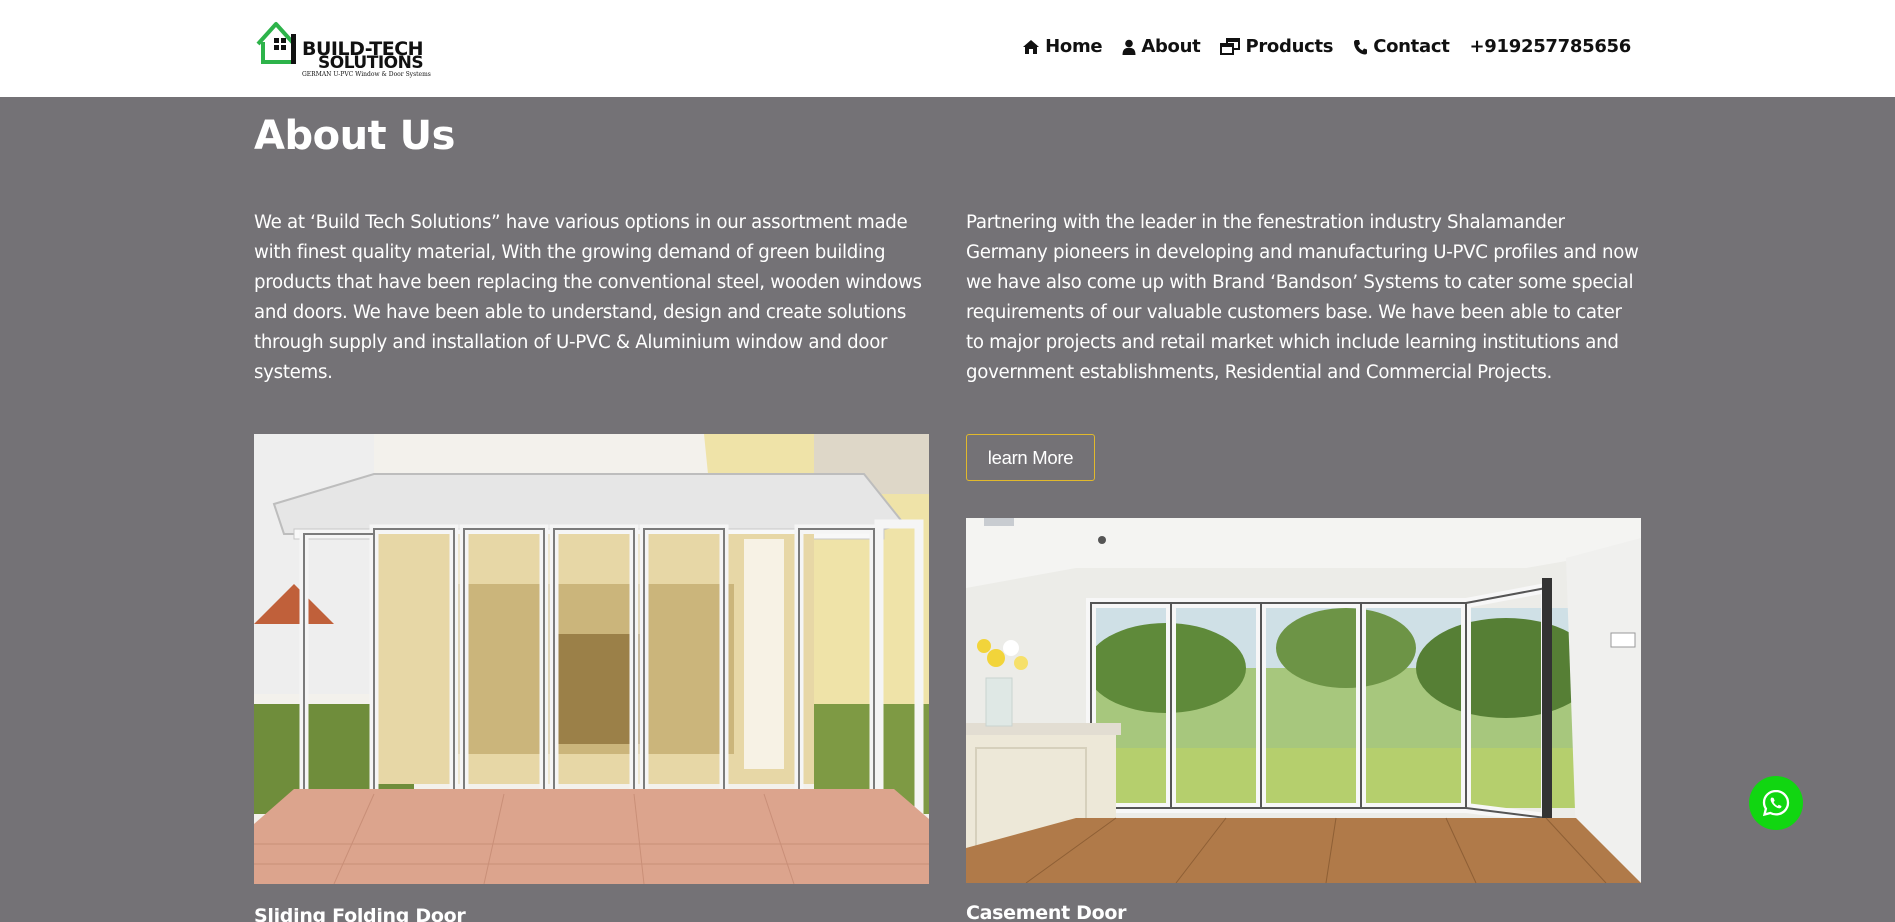 This screenshot has width=1895, height=922. Describe the element at coordinates (1031, 46) in the screenshot. I see `home-icon` at that location.